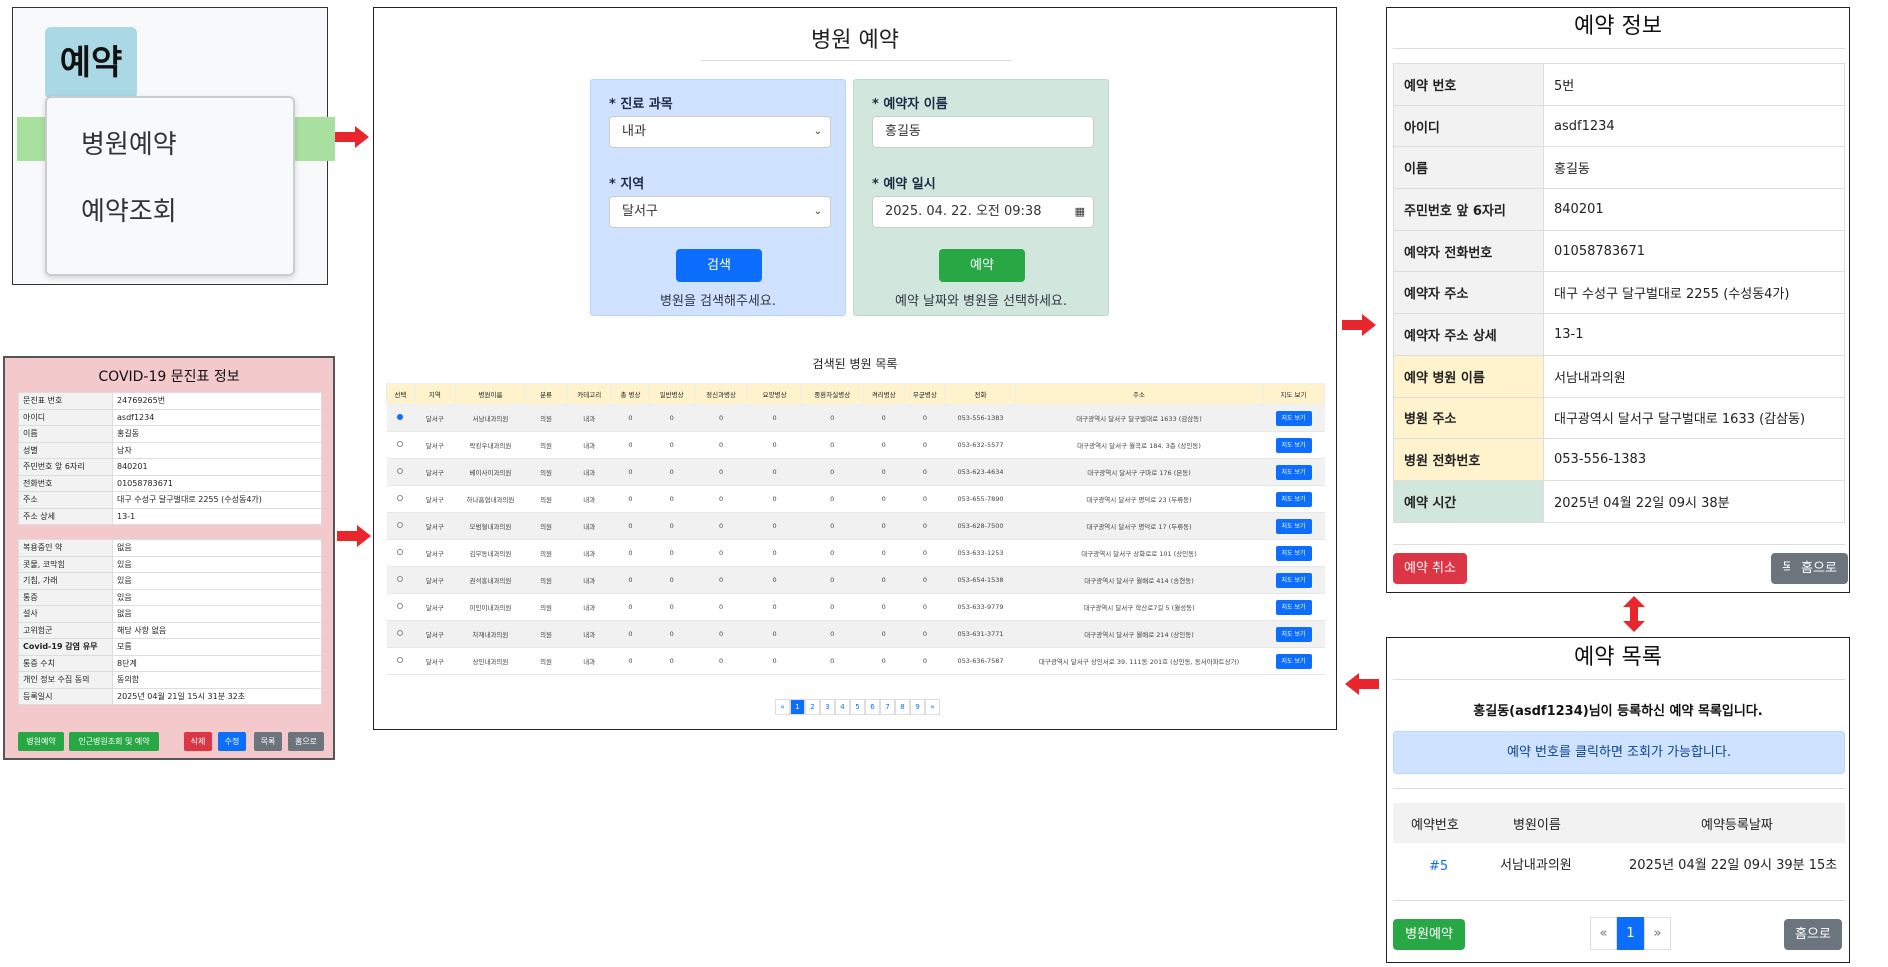 Image resolution: width=1888 pixels, height=967 pixels. I want to click on row-label: 아이디, so click(1468, 126).